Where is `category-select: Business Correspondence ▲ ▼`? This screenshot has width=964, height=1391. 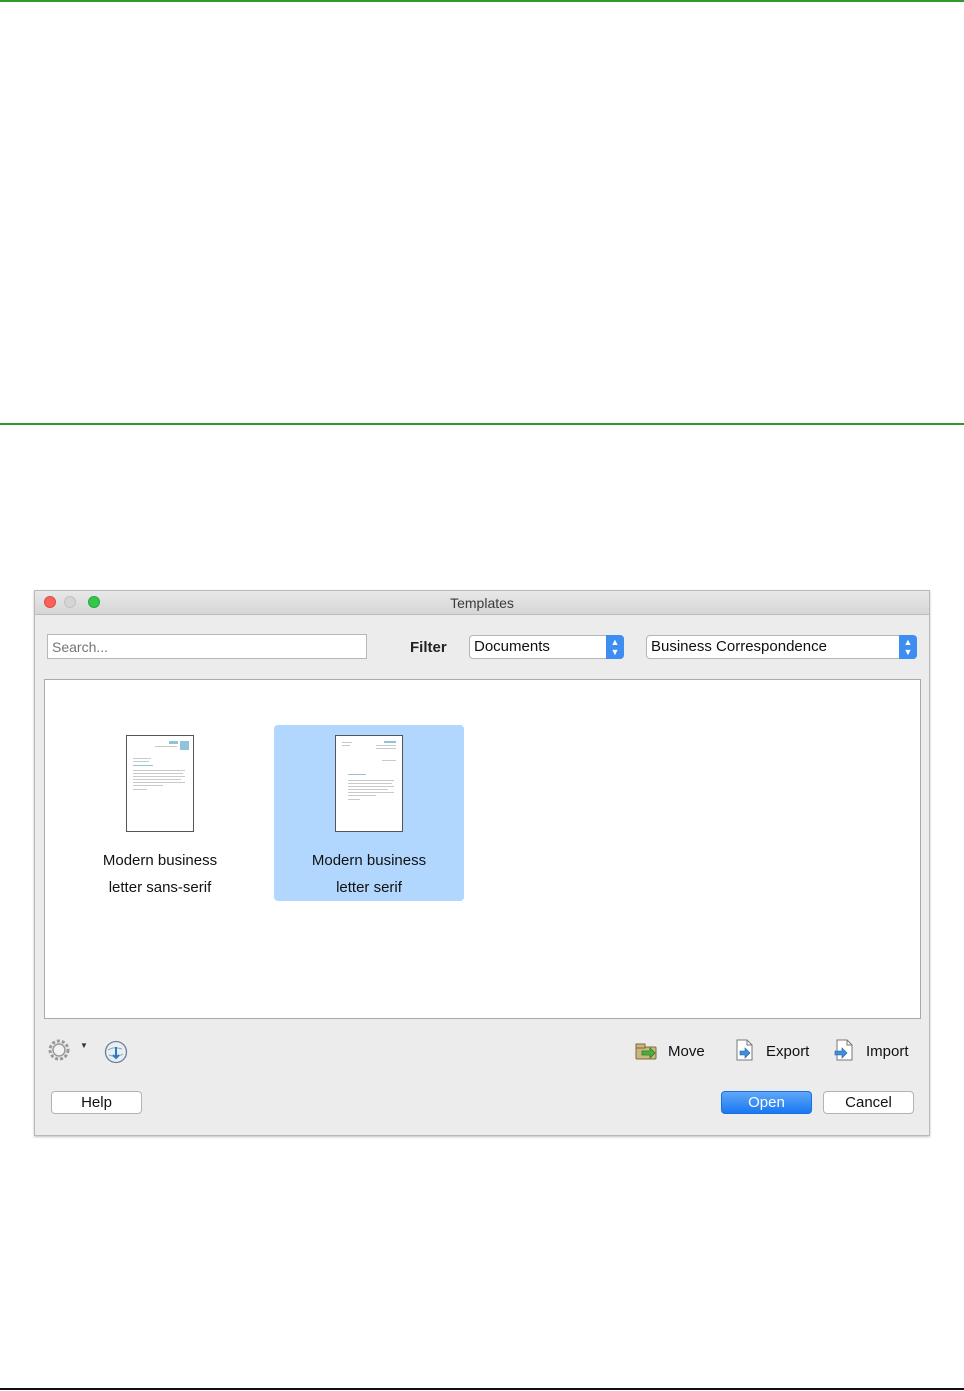
category-select: Business Correspondence ▲ ▼ is located at coordinates (781, 647).